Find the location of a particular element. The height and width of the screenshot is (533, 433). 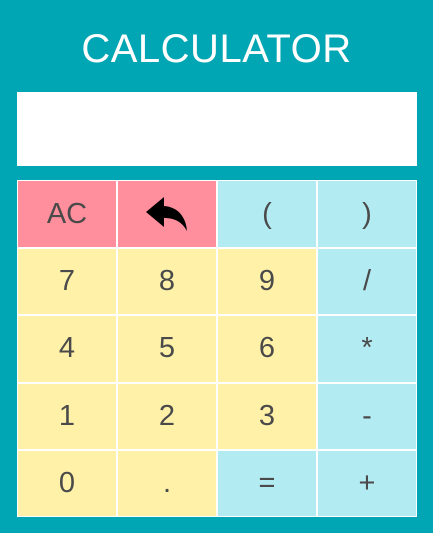

close-paren-button: ) is located at coordinates (367, 214).